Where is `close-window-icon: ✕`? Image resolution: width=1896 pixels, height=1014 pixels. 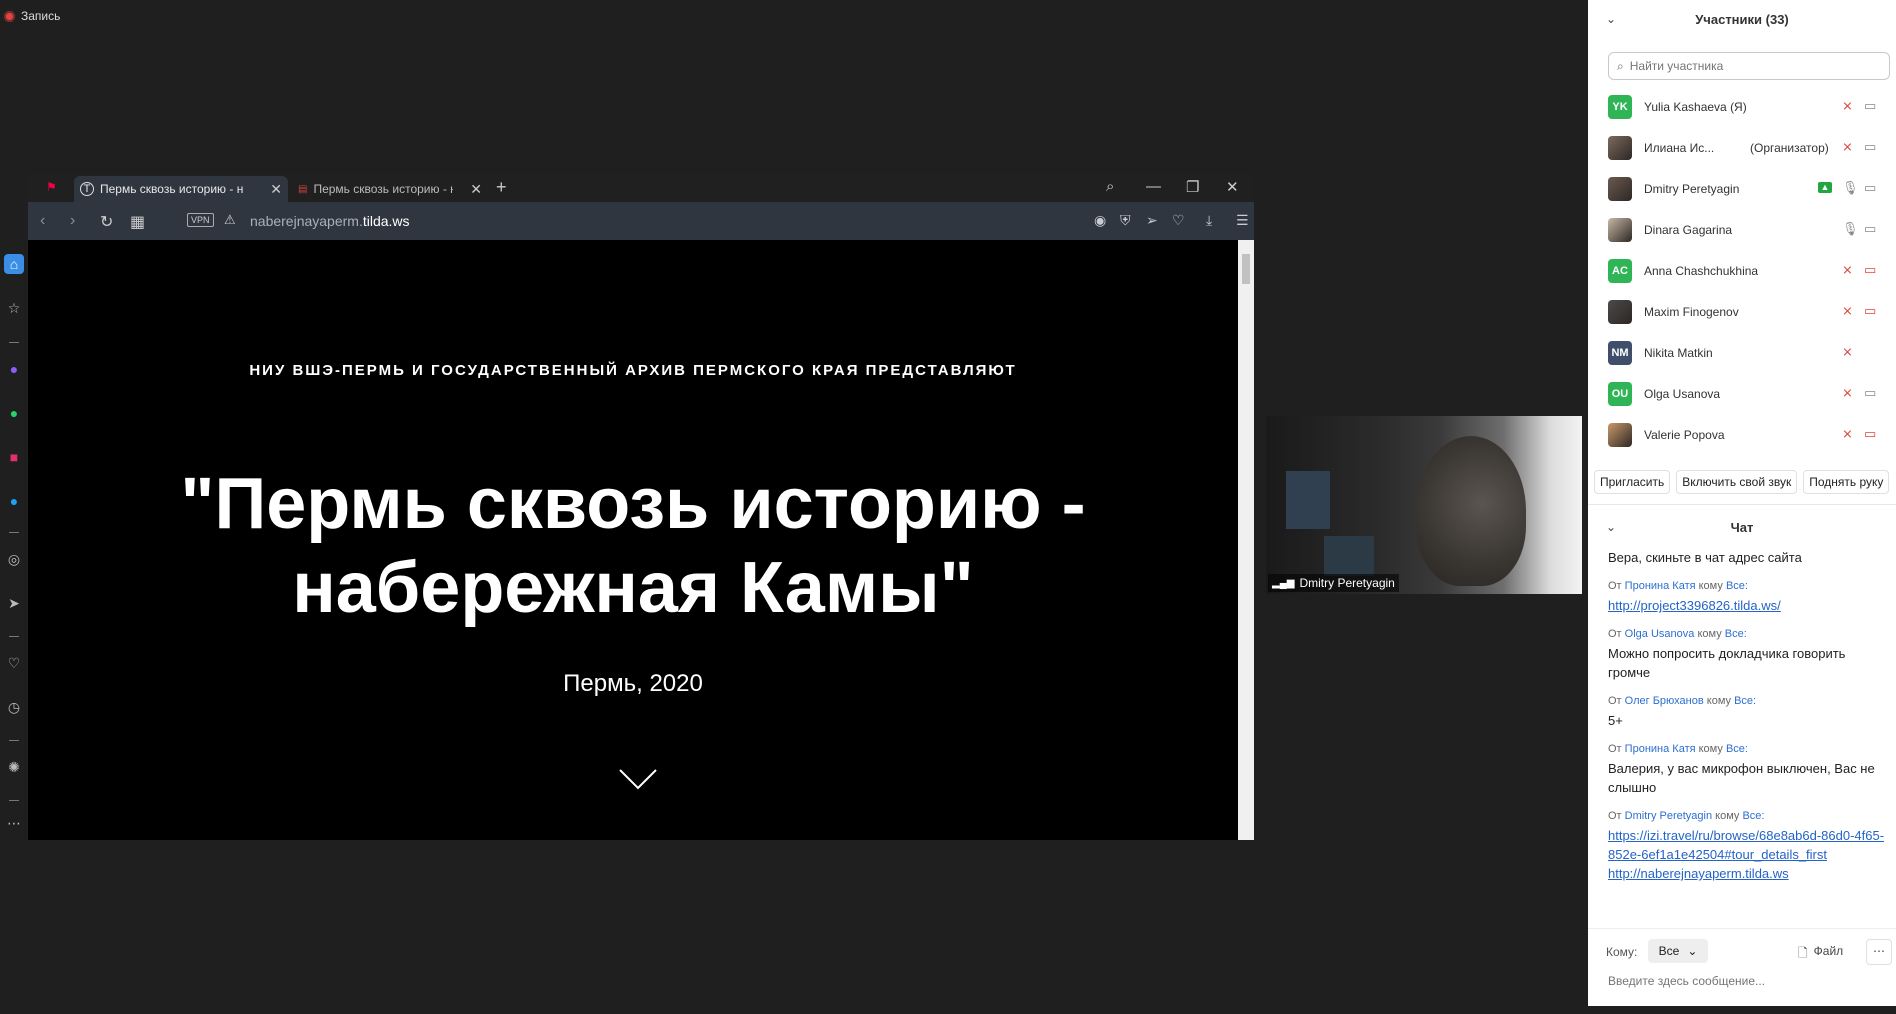 close-window-icon: ✕ is located at coordinates (1232, 187).